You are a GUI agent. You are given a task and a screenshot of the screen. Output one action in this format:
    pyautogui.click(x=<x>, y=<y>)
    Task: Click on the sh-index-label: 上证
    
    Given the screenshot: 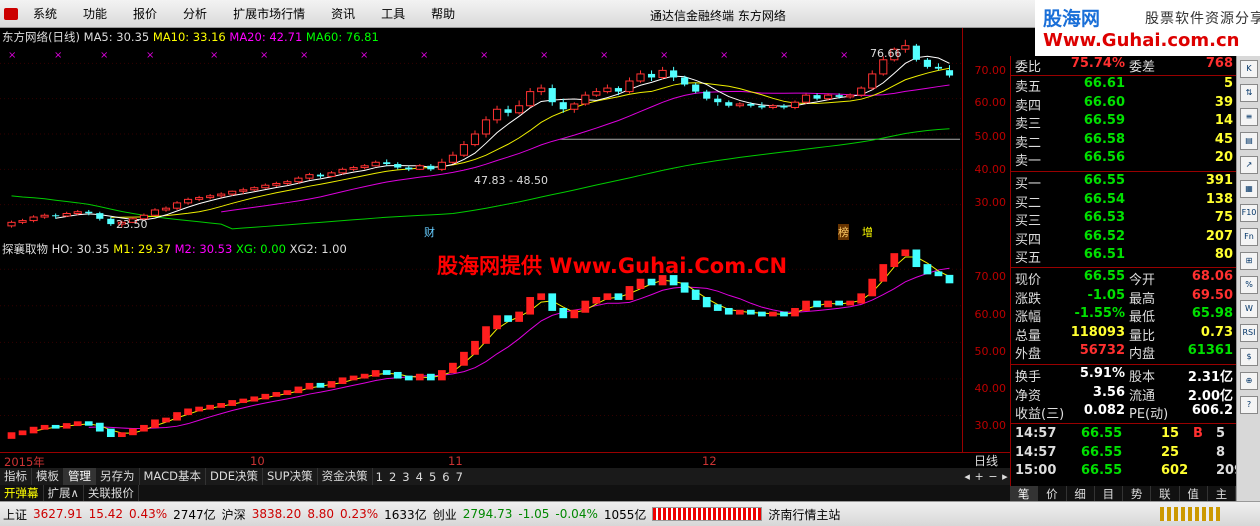 What is the action you would take?
    pyautogui.click(x=15, y=514)
    